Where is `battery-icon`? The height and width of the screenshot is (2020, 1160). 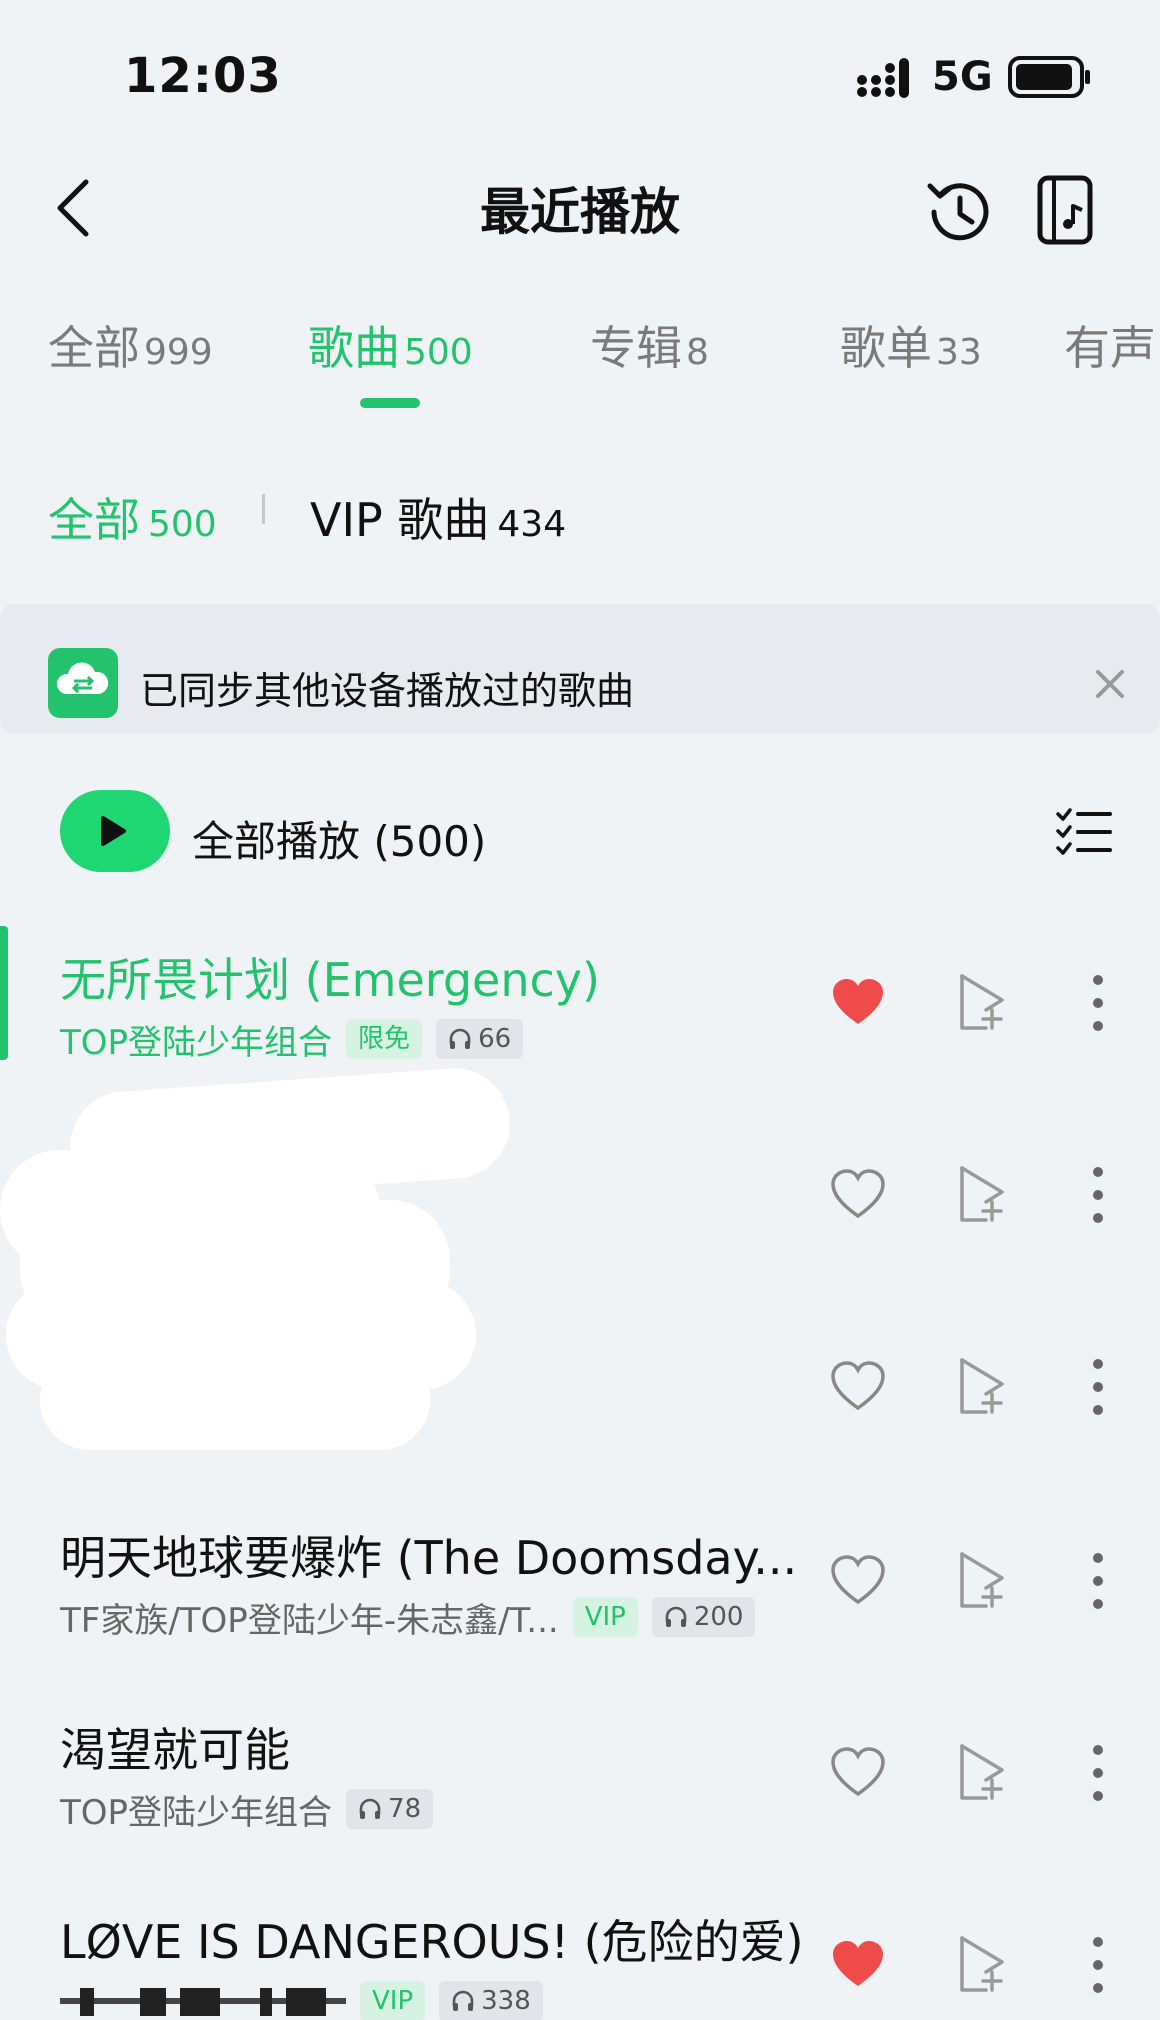 battery-icon is located at coordinates (1049, 77).